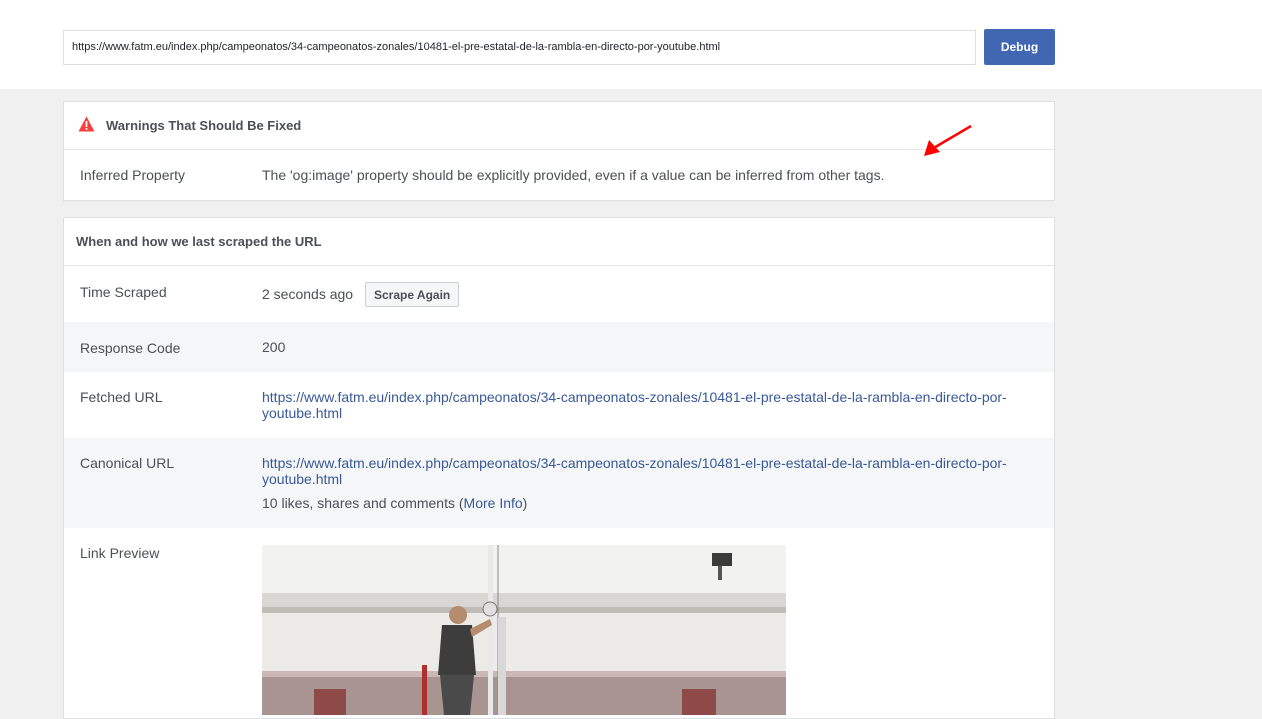  Describe the element at coordinates (302, 479) in the screenshot. I see `canonical-url-line-2: youtube.html` at that location.